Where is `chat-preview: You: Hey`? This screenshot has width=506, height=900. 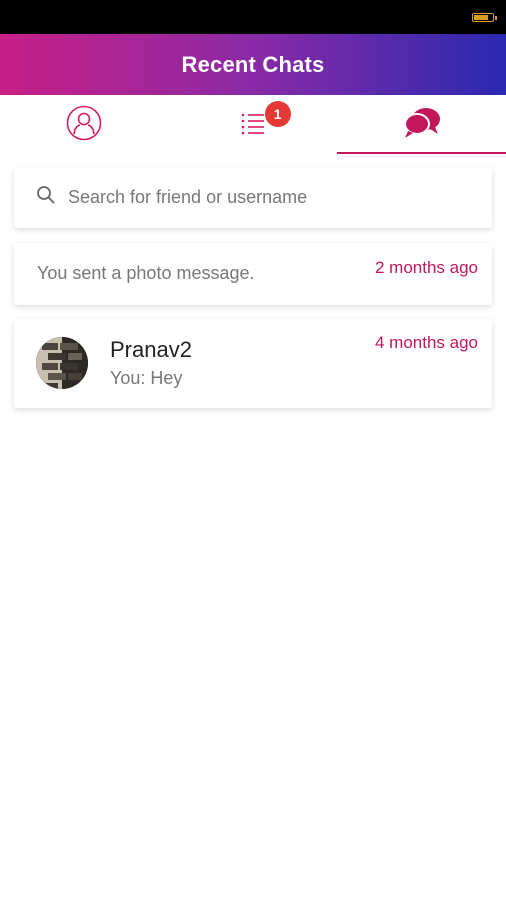 chat-preview: You: Hey is located at coordinates (146, 378).